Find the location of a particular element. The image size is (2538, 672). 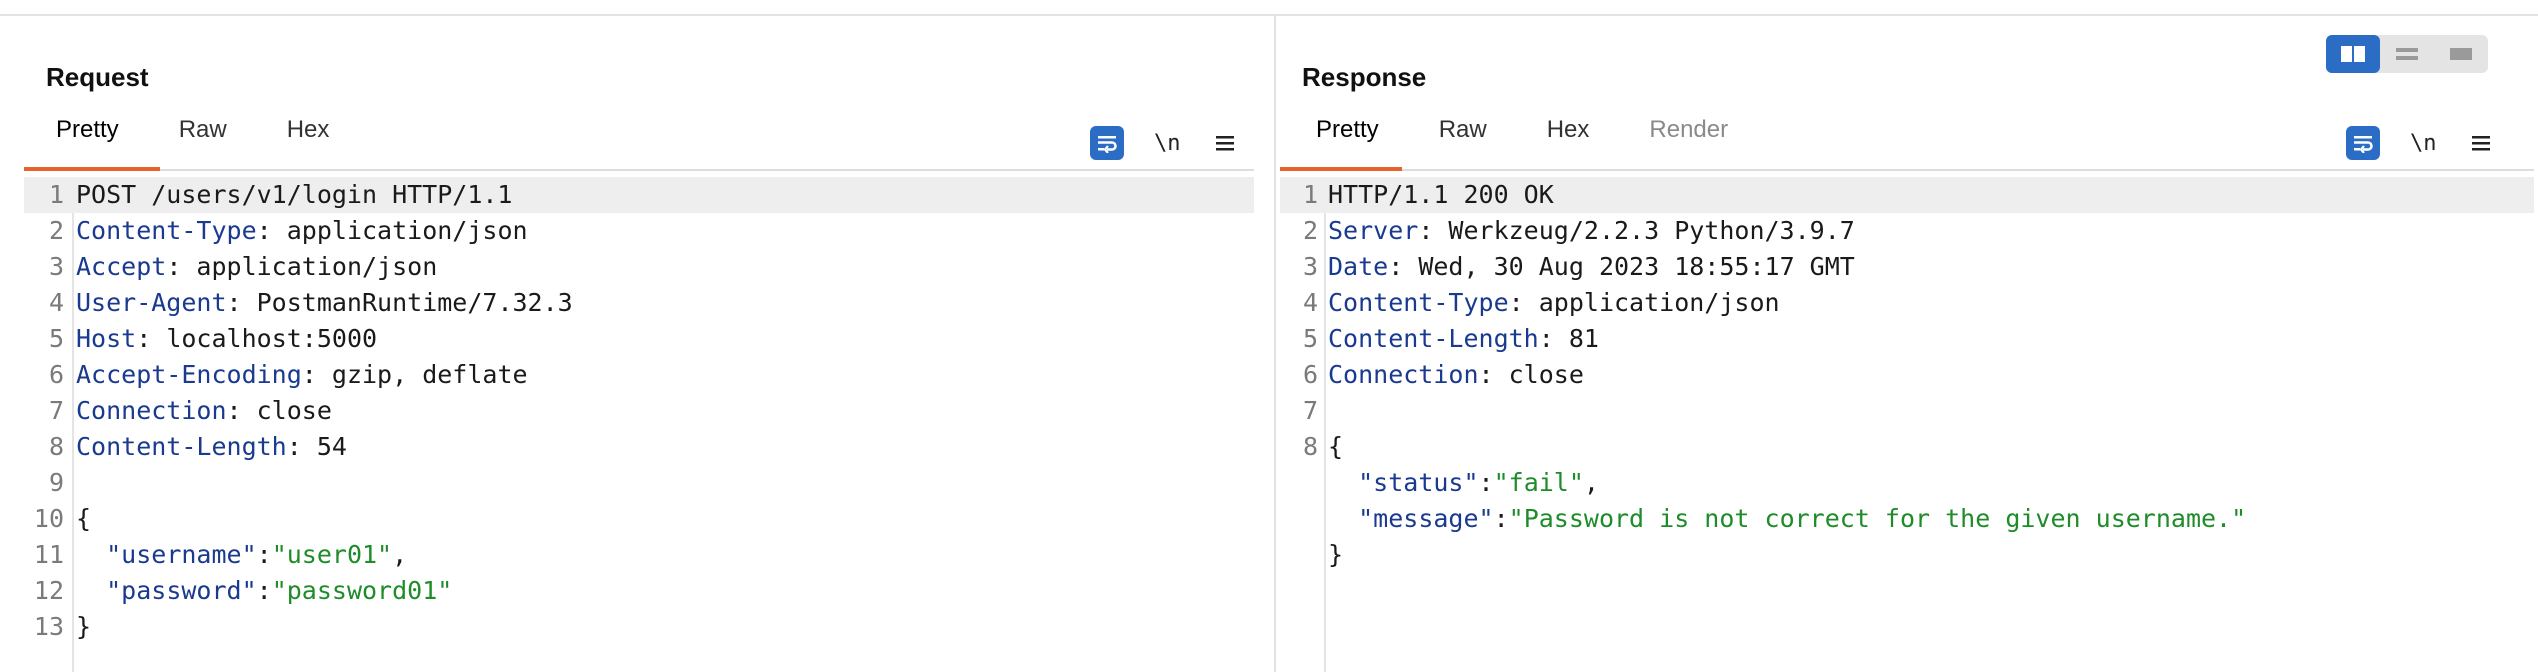

code-line: 10{ is located at coordinates (62, 518).